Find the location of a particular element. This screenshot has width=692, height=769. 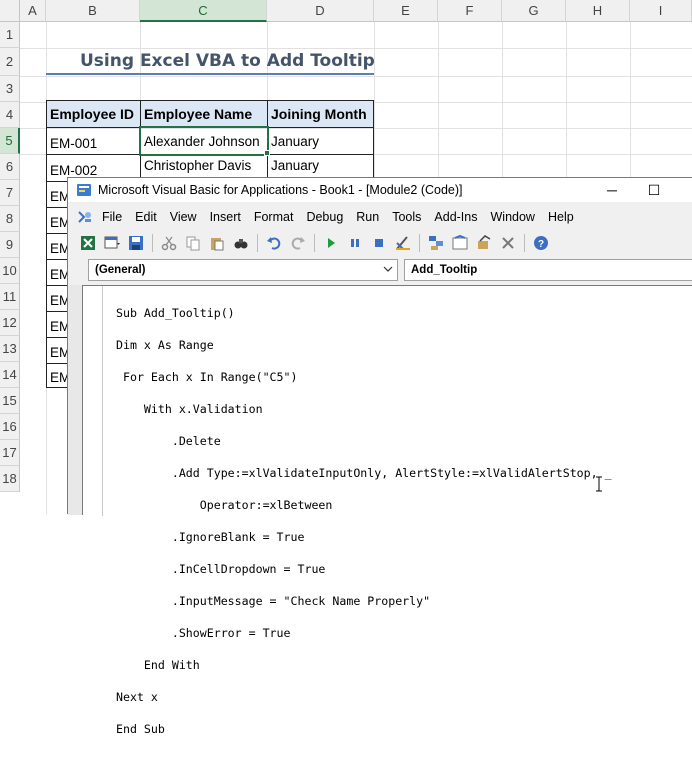

row-header-1: 1 is located at coordinates (10, 35).